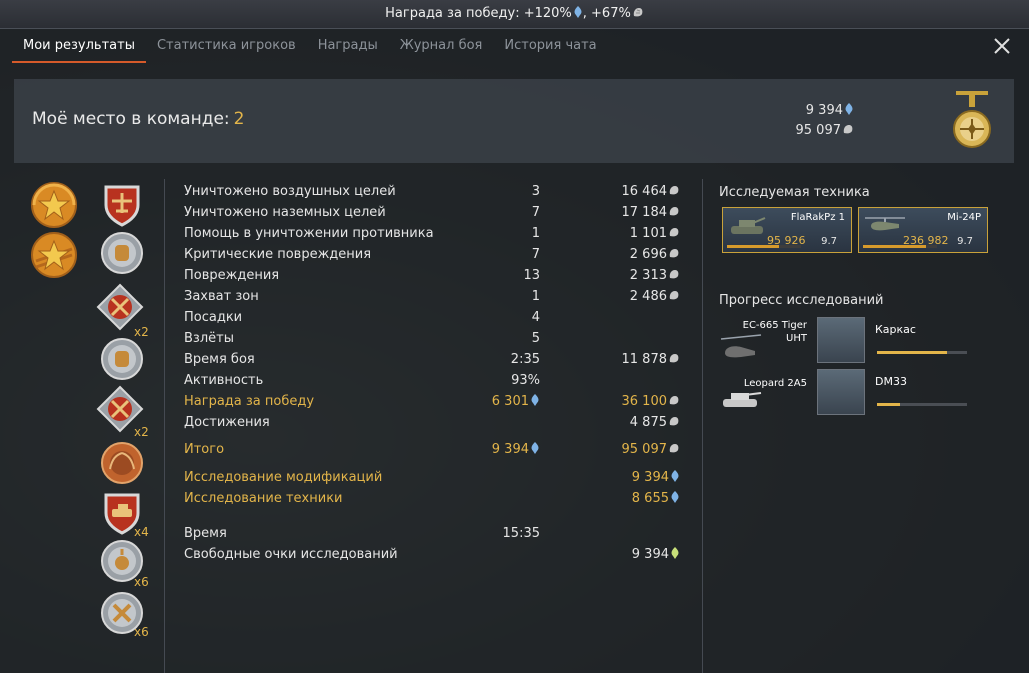 Image resolution: width=1029 pixels, height=673 pixels. I want to click on vehicle-card-mi24p: Mi-24P 236 982 9.7, so click(923, 230).